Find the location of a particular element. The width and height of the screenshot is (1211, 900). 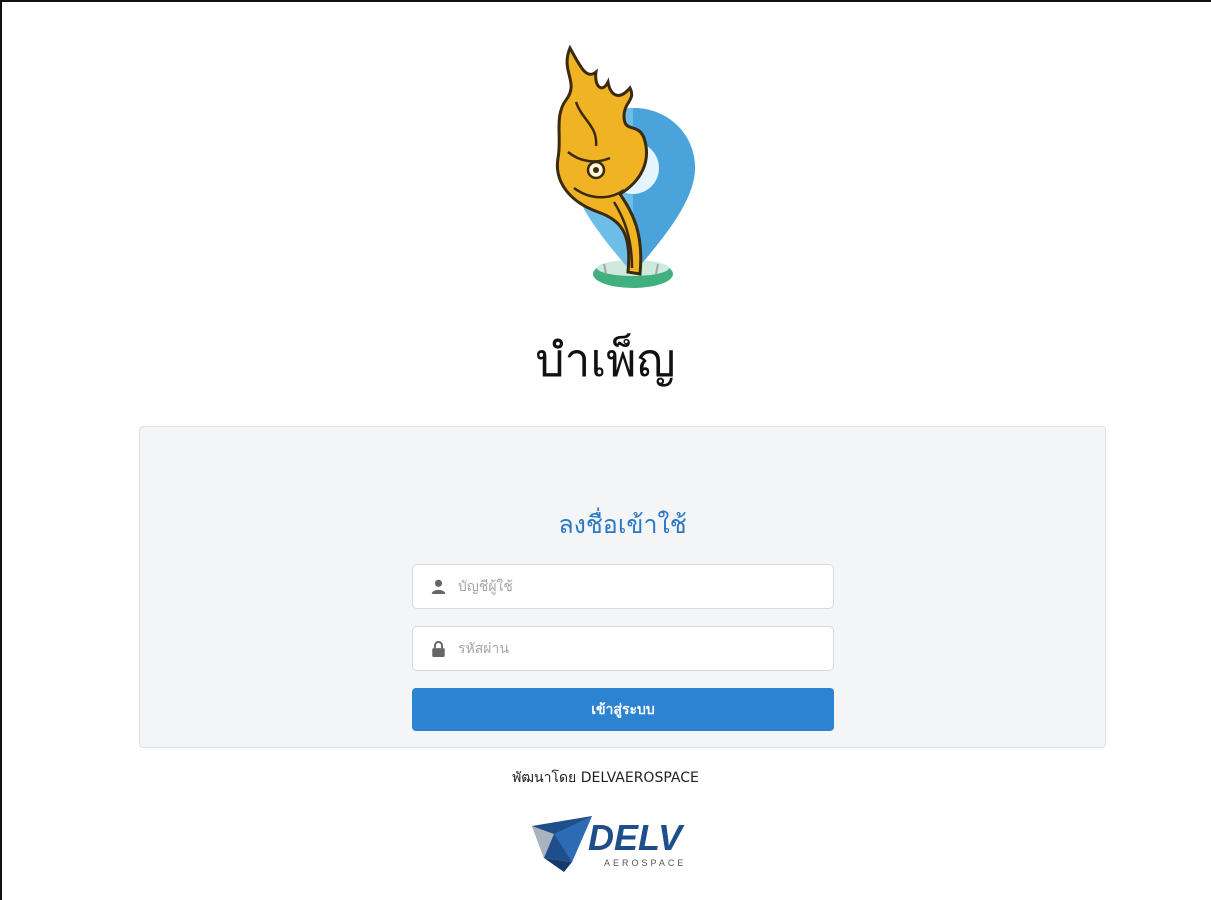

delv-tagline-text: AEROSPACE is located at coordinates (645, 863).